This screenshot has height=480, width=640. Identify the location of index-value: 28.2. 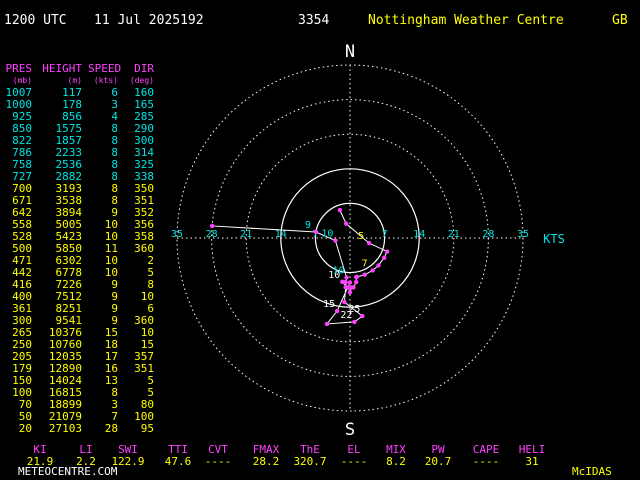
(266, 461).